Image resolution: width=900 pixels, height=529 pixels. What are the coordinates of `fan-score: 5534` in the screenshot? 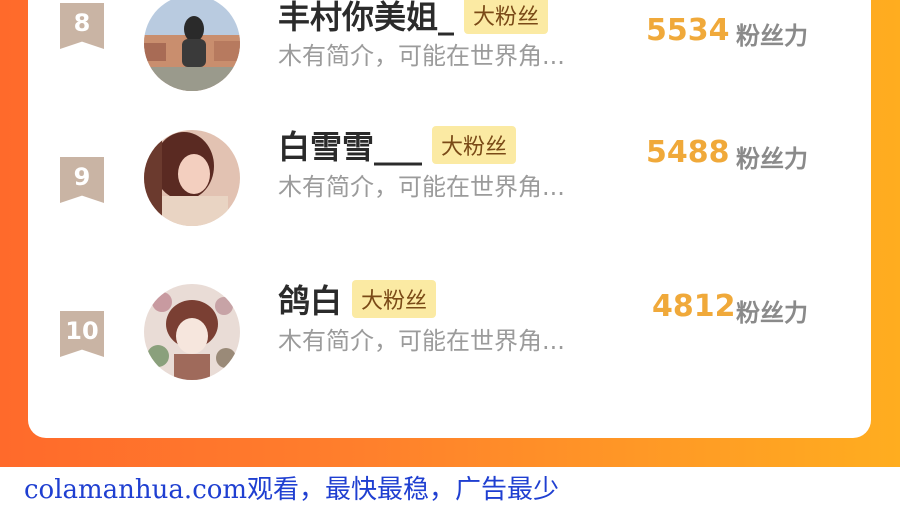 It's located at (688, 30).